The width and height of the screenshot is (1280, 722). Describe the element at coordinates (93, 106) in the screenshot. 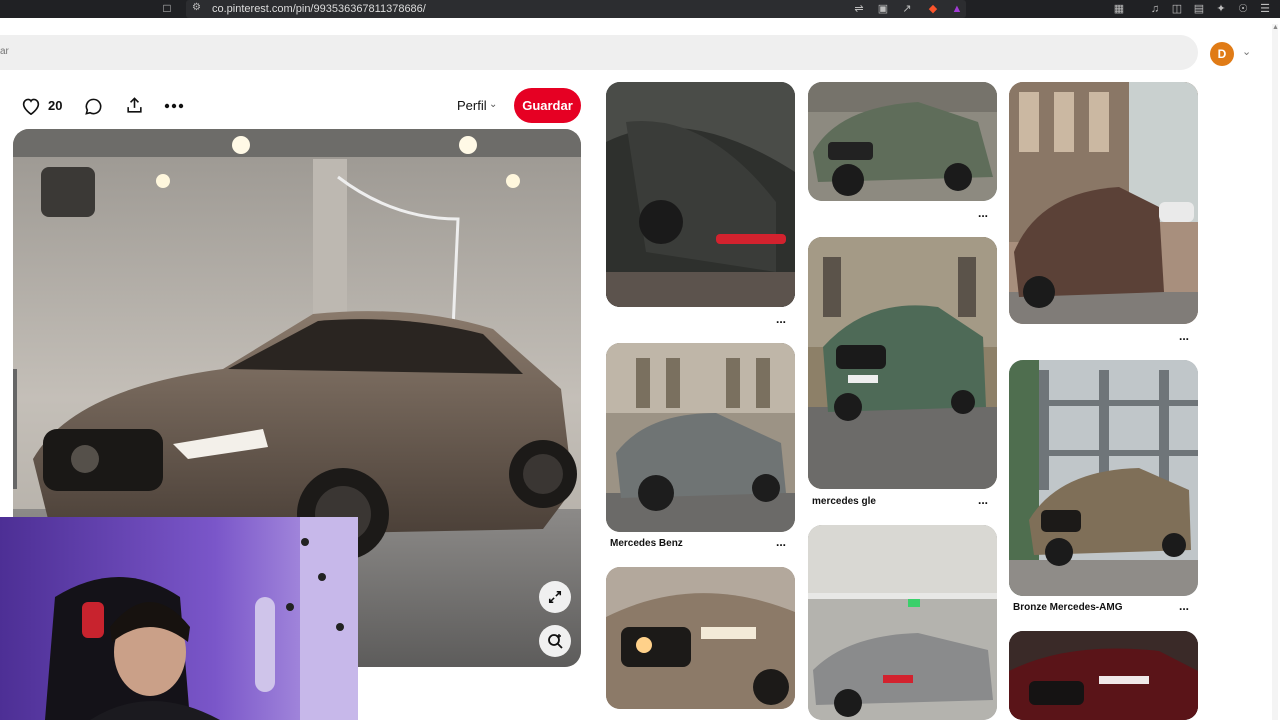

I see `comment-icon` at that location.